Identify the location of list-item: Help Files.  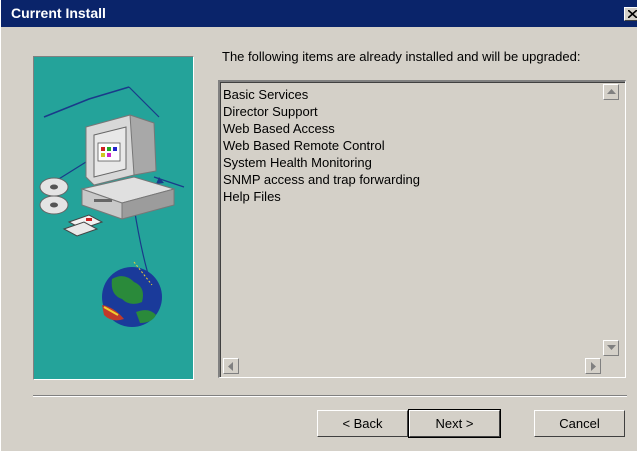
(321, 196).